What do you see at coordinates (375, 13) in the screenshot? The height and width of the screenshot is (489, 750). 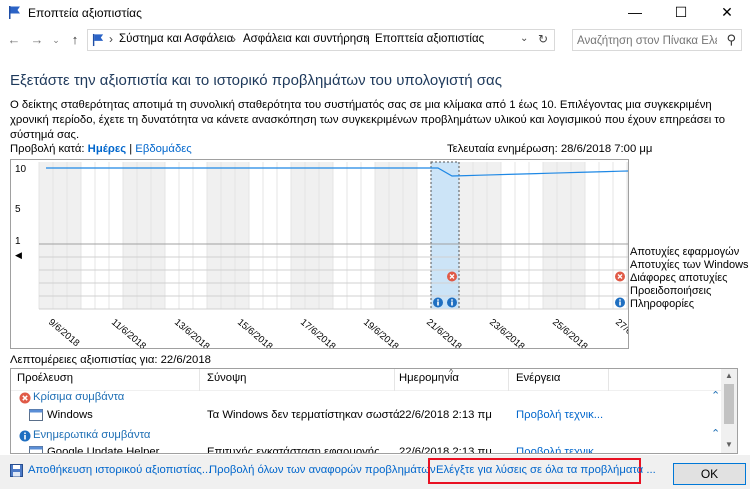 I see `title-bar: Εποπτεία αξιοπιστίας — ☐ ✕` at bounding box center [375, 13].